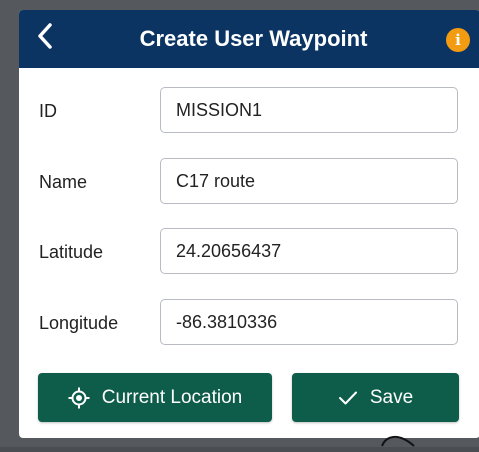 This screenshot has height=452, width=479. I want to click on latitude-field, so click(309, 251).